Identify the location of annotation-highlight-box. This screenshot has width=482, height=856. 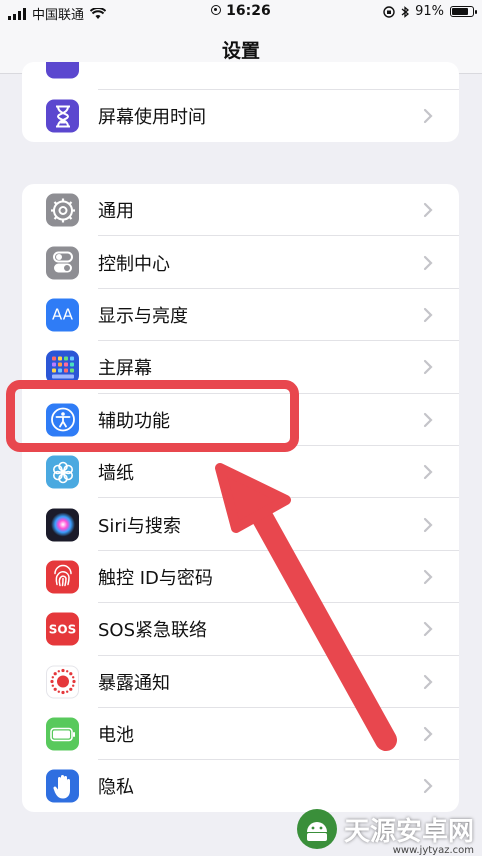
(152, 416).